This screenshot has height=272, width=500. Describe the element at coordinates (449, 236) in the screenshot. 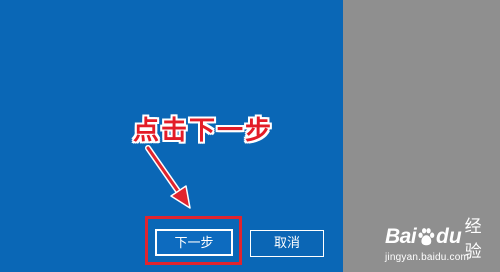

I see `watermark-logo-du: du` at that location.